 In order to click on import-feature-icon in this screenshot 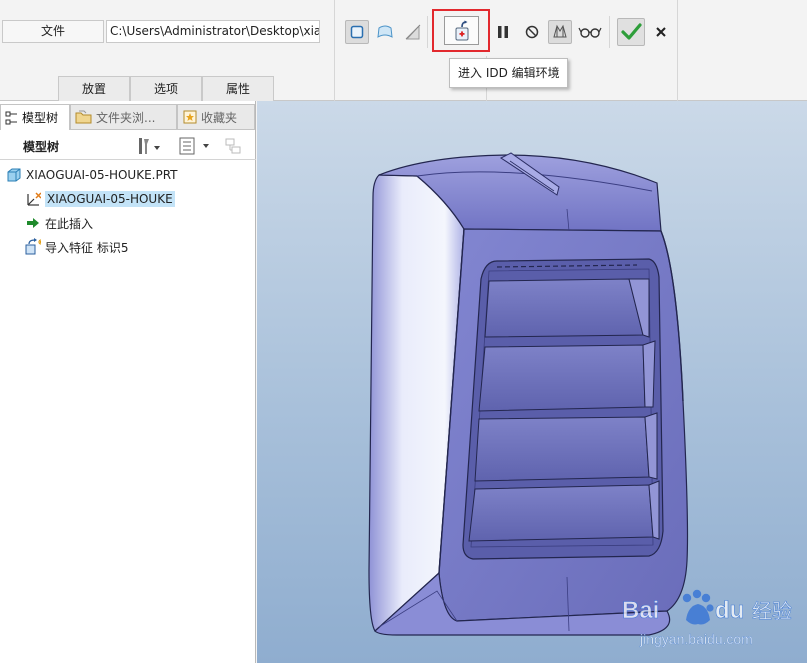, I will do `click(33, 246)`.